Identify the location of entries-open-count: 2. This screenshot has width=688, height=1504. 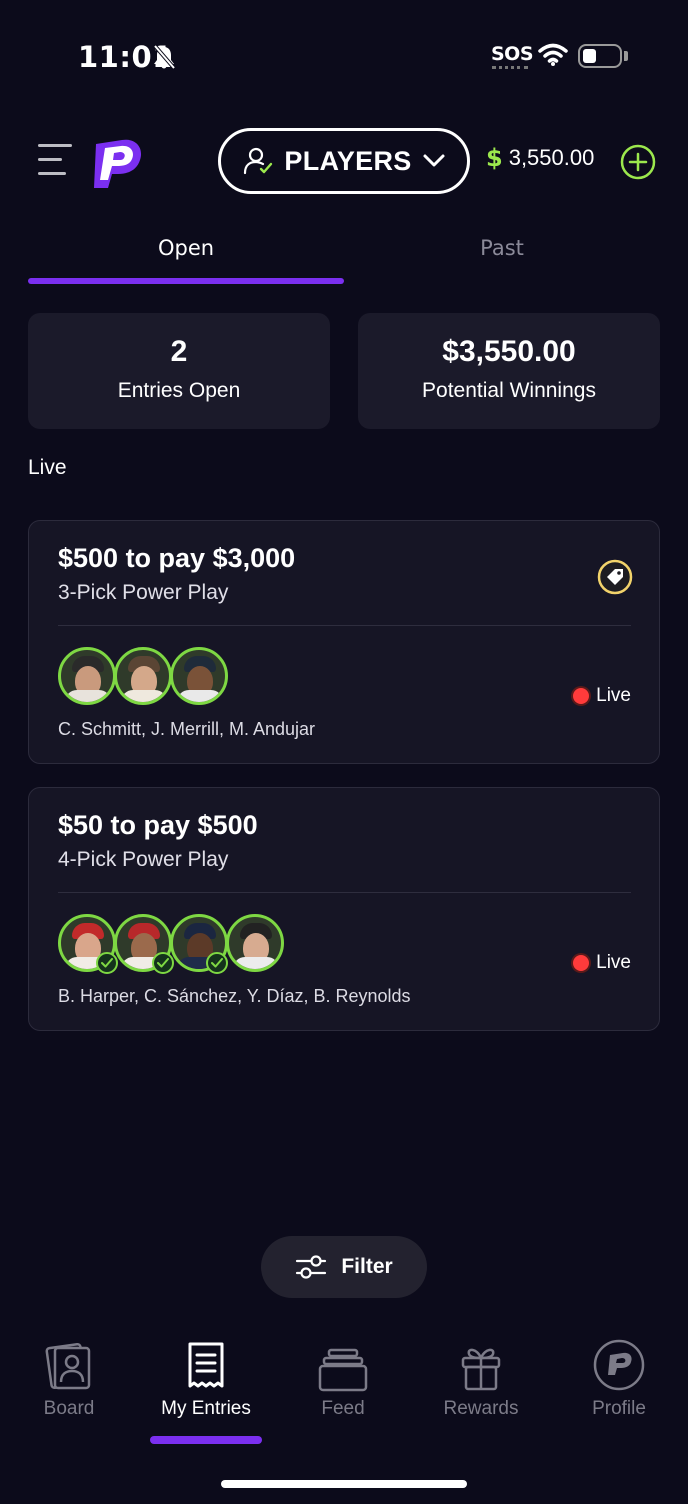
(179, 351).